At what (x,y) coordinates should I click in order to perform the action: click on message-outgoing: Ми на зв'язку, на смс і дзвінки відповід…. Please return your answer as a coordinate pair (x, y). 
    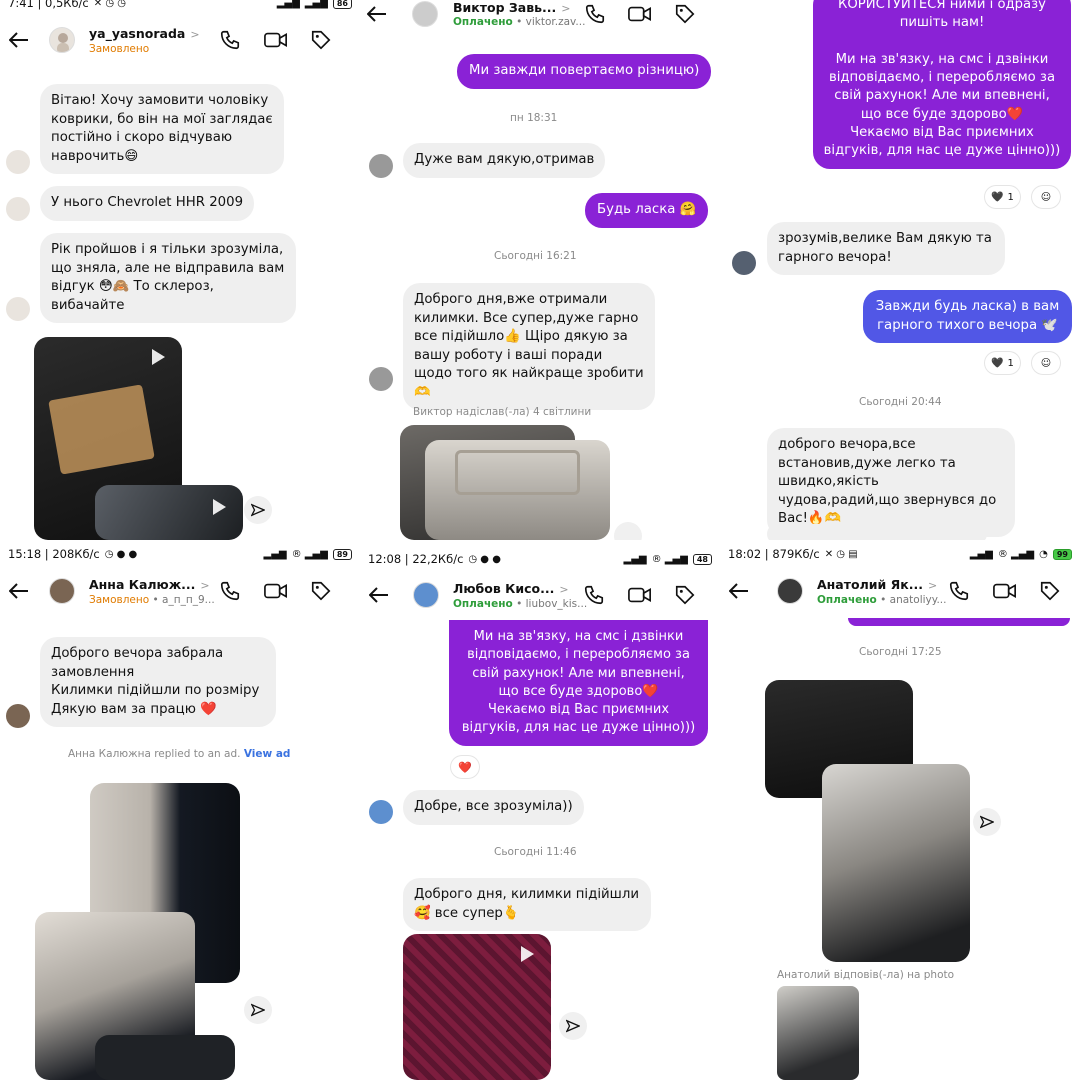
    Looking at the image, I should click on (578, 683).